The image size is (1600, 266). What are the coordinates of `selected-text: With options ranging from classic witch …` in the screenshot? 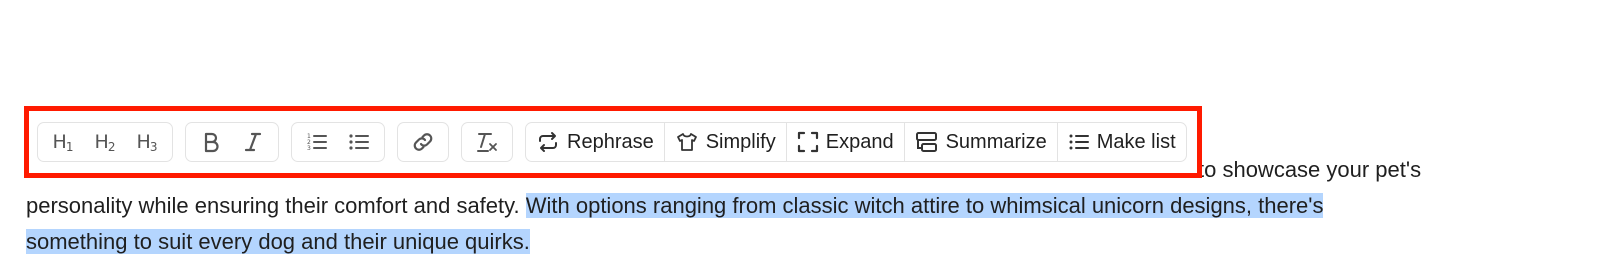 It's located at (924, 205).